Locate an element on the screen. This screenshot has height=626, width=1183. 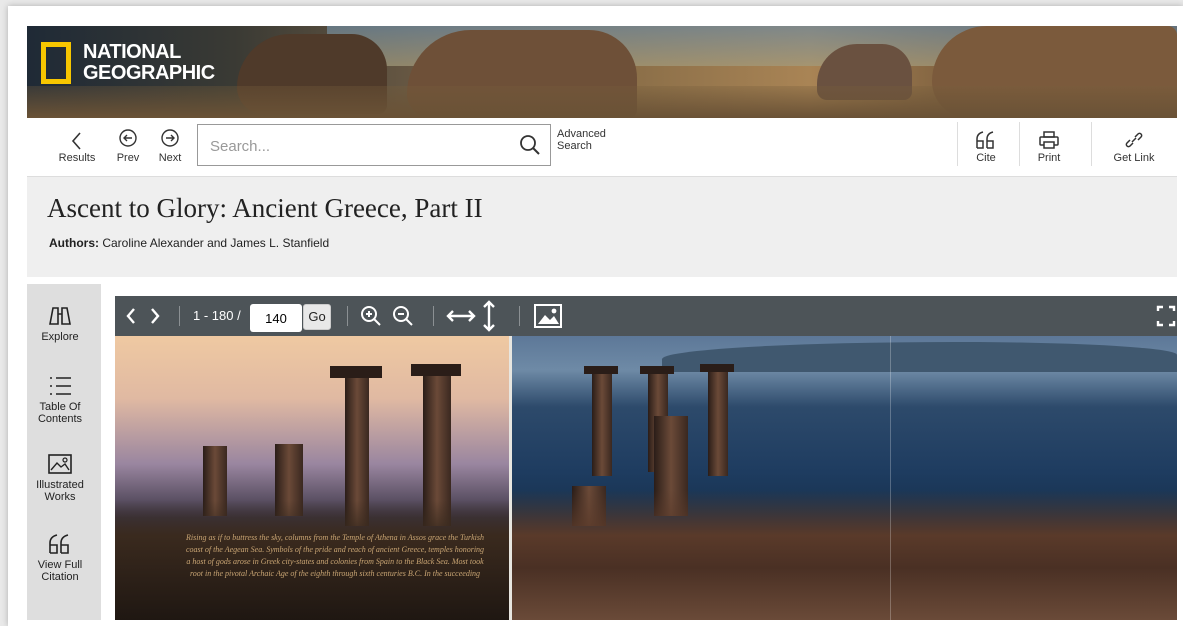
fullscreen-icon is located at coordinates (1166, 316).